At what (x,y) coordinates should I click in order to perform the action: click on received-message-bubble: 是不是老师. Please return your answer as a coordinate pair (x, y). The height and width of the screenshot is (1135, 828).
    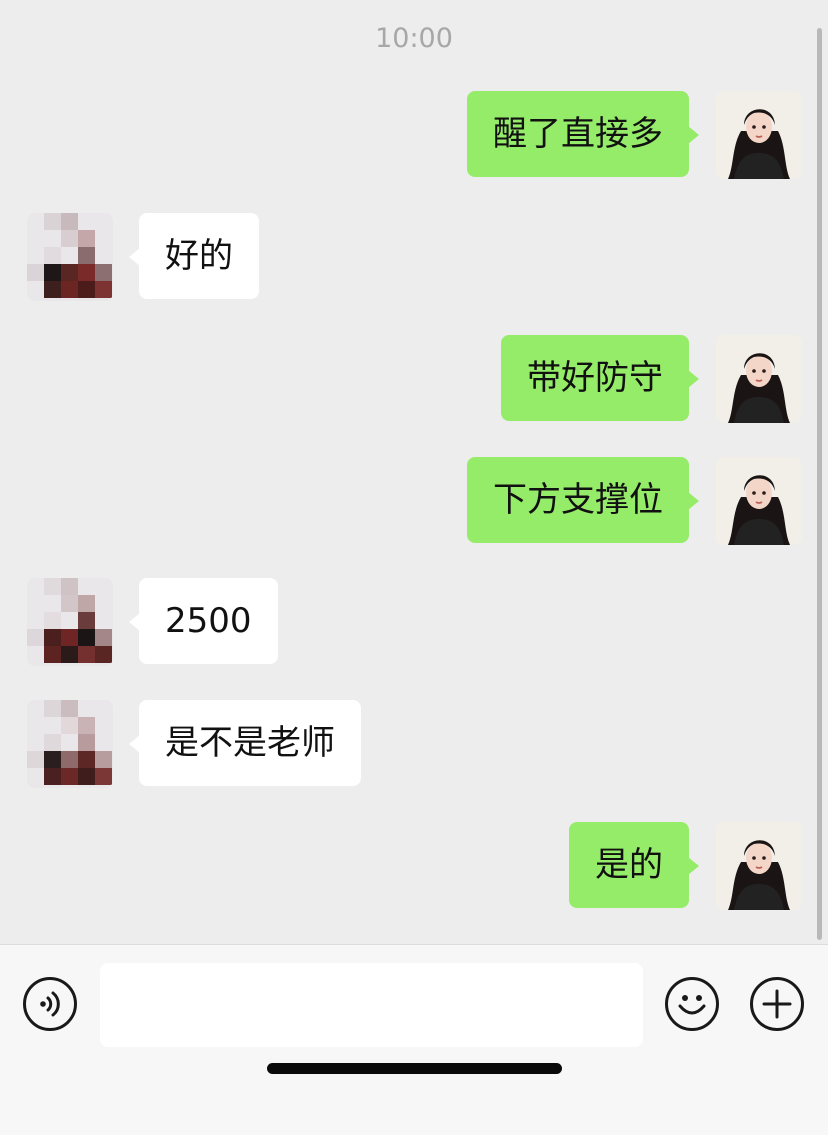
    Looking at the image, I should click on (245, 743).